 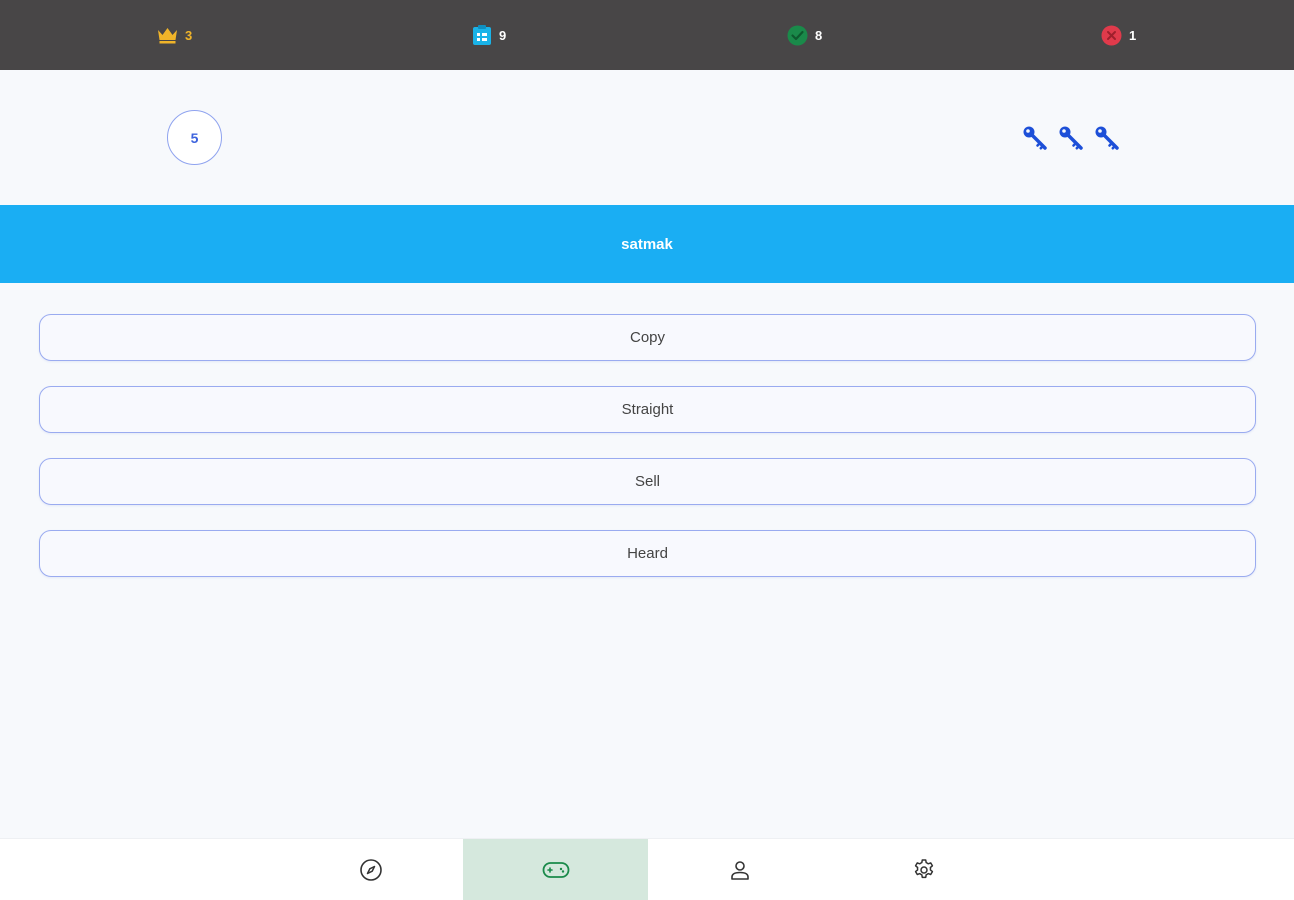 I want to click on check-circle-icon, so click(x=797, y=35).